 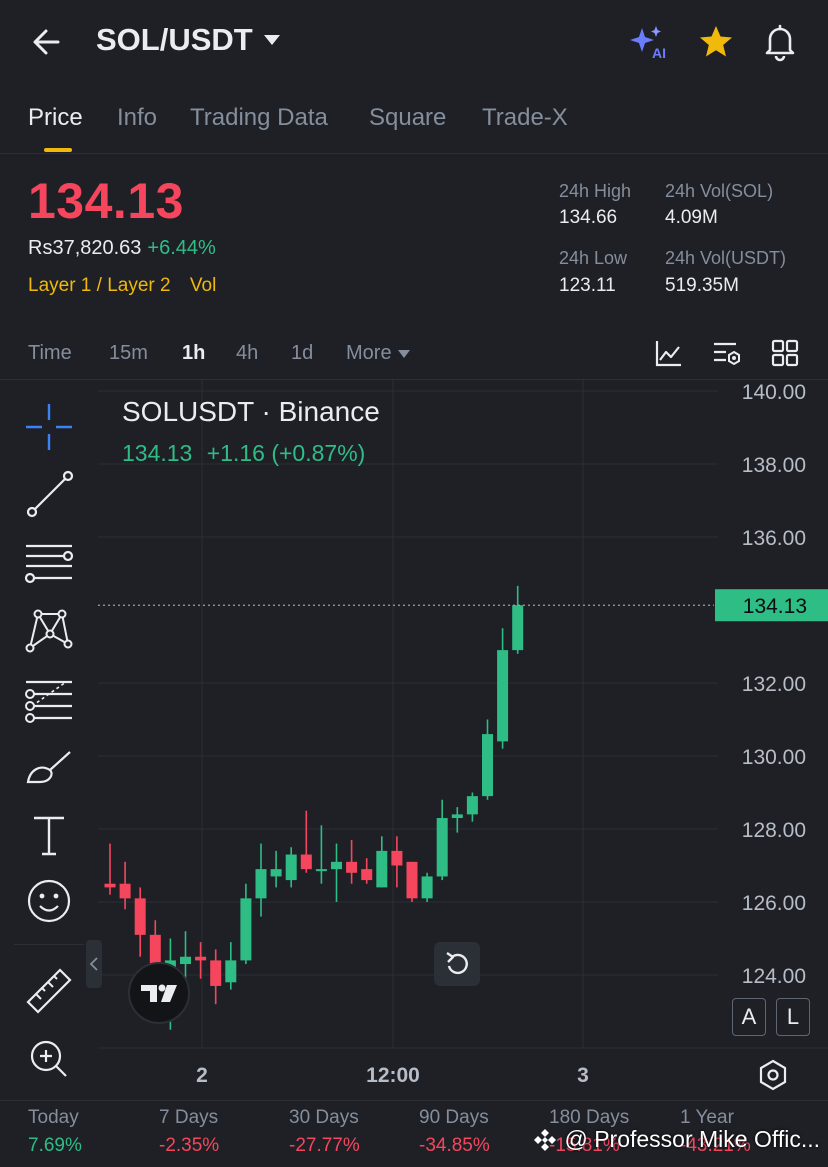 I want to click on text-tool, so click(x=49, y=835).